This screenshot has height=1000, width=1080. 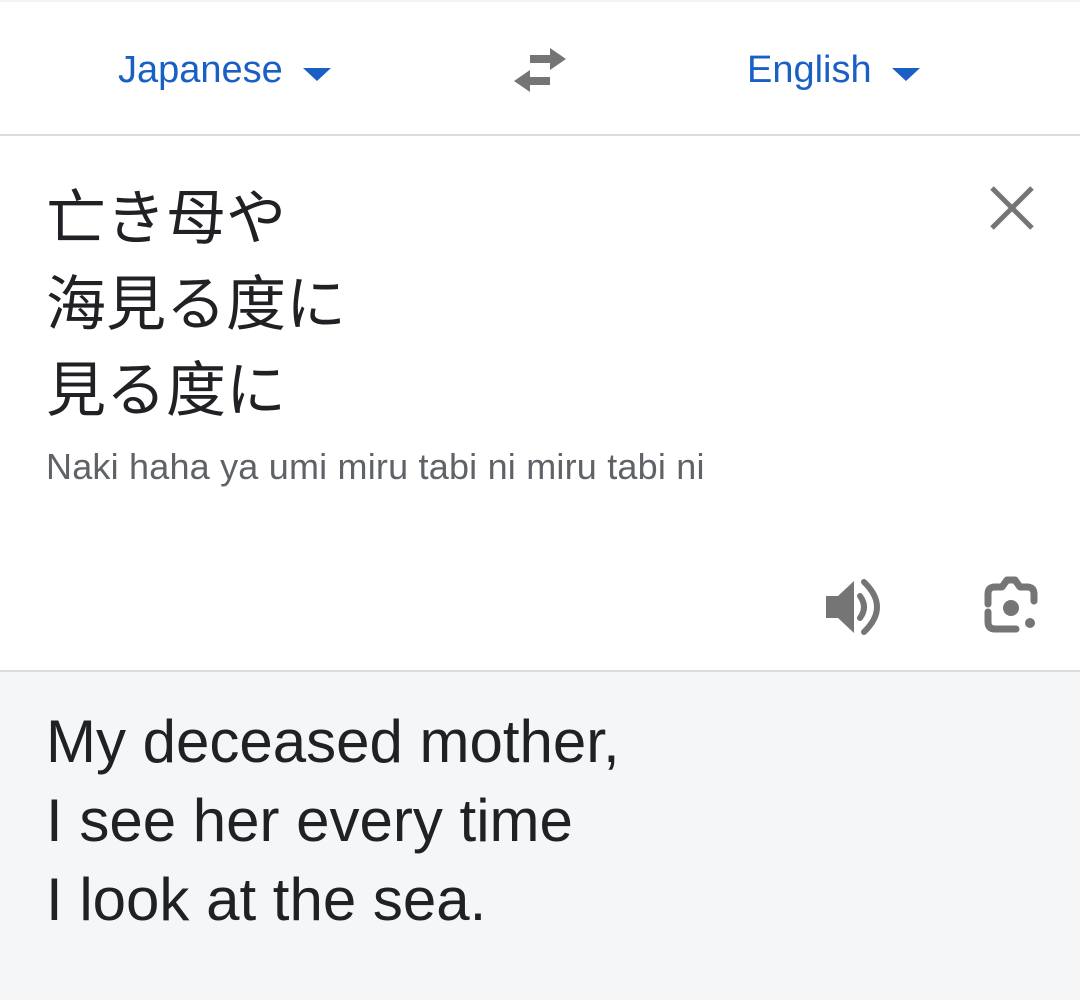 I want to click on clear-text-button, so click(x=1012, y=208).